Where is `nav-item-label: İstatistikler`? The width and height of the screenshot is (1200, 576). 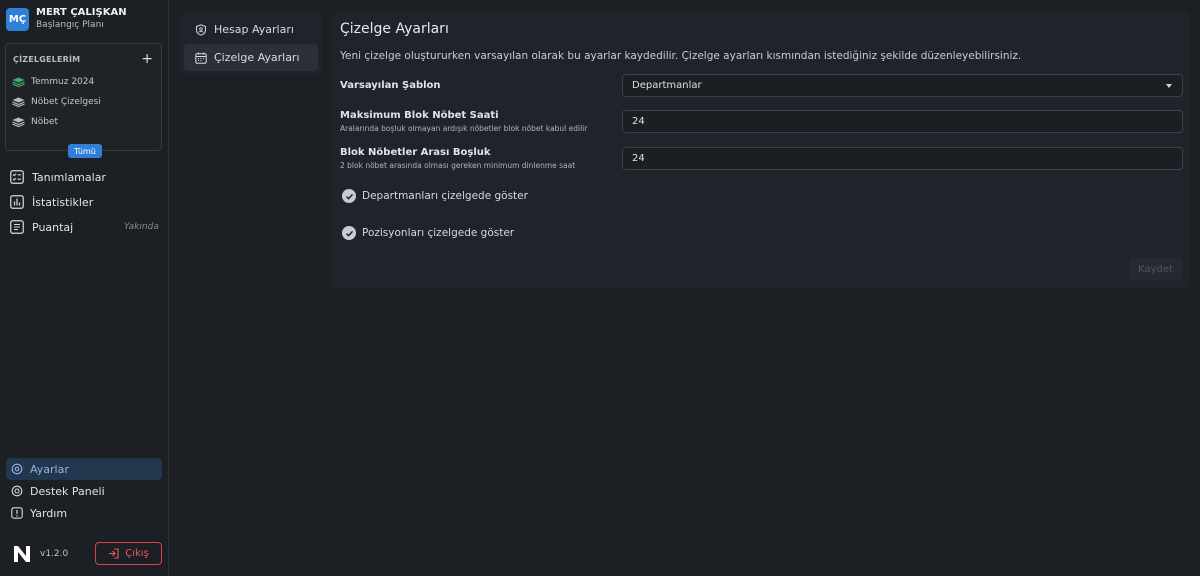
nav-item-label: İstatistikler is located at coordinates (63, 202).